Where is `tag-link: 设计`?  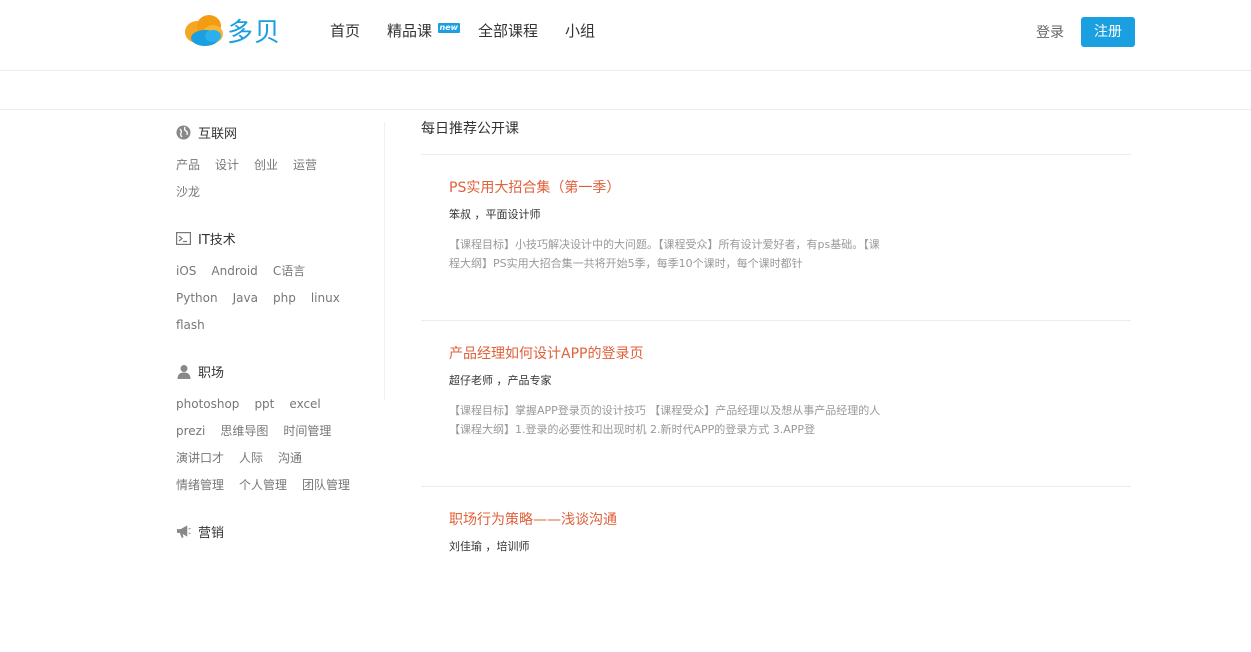 tag-link: 设计 is located at coordinates (227, 165).